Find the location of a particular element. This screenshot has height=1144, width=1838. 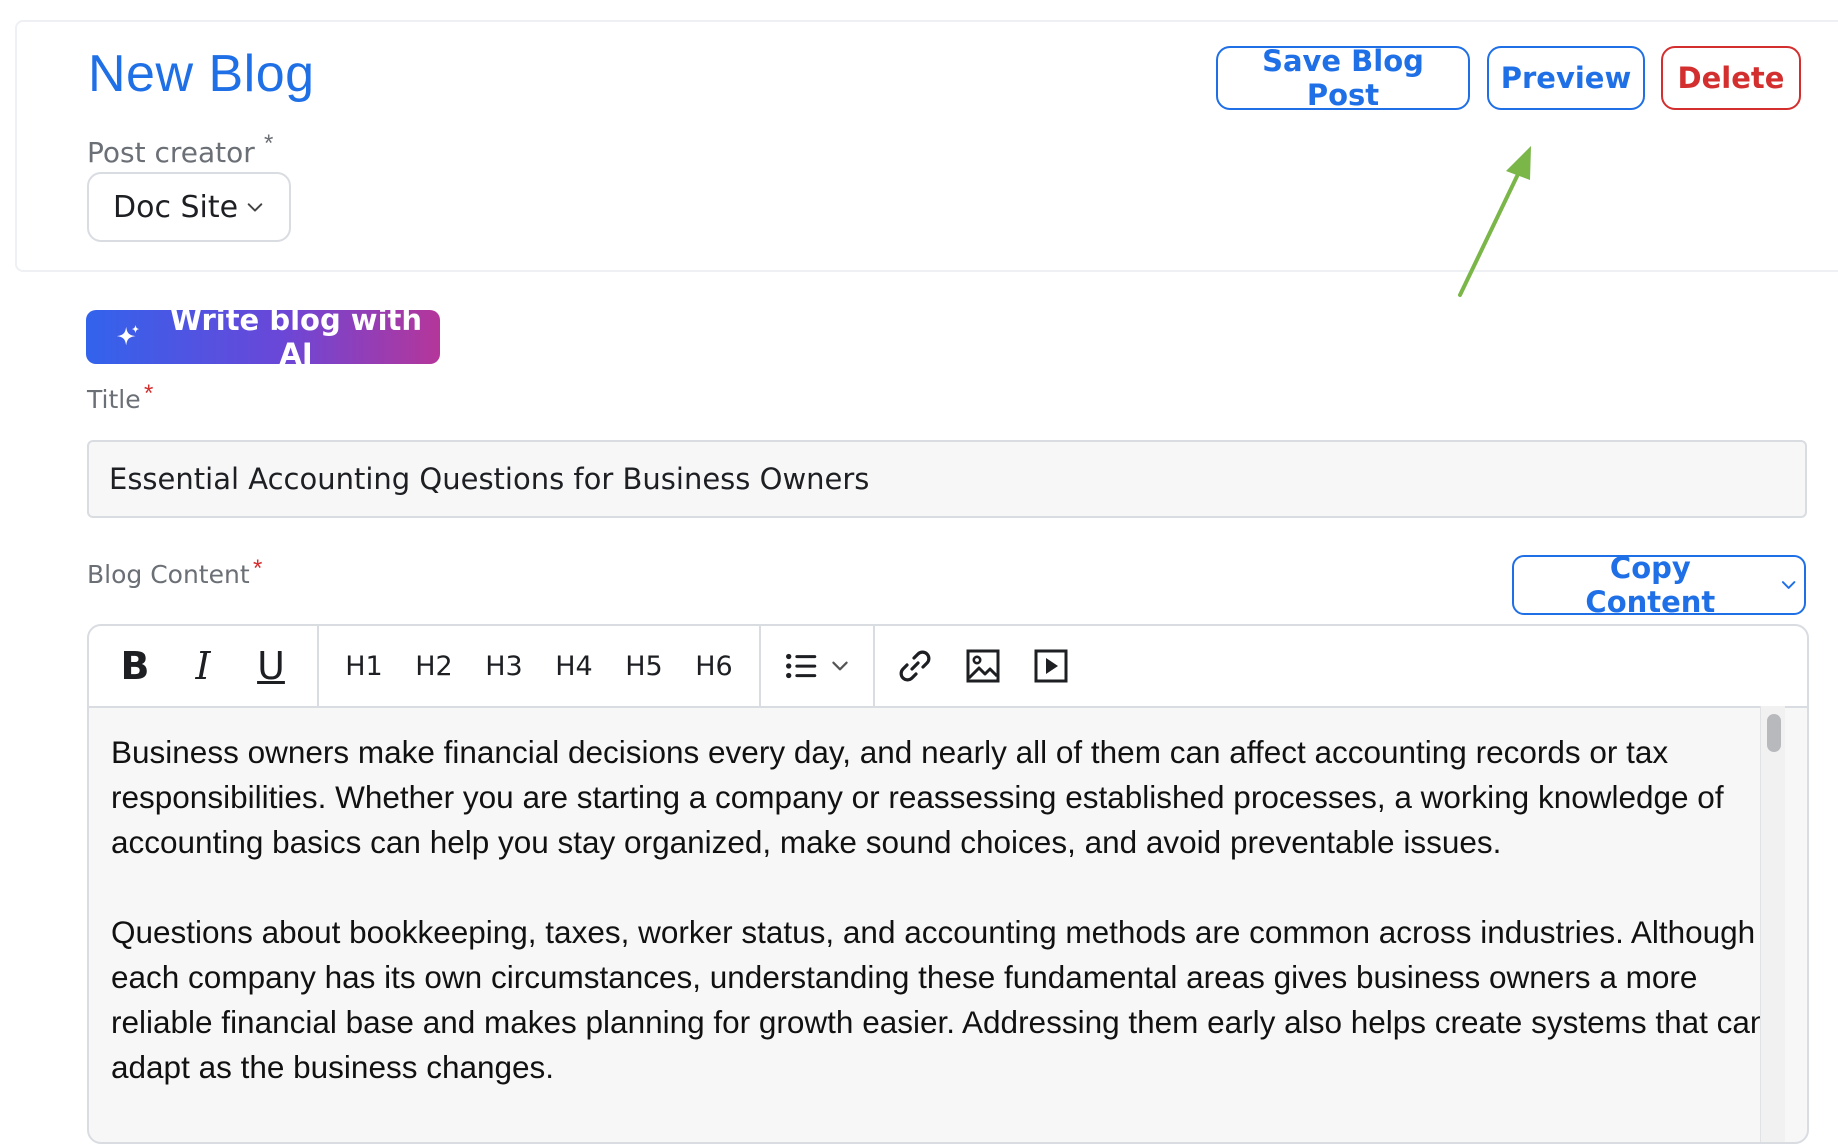

insert-video-button is located at coordinates (1051, 666).